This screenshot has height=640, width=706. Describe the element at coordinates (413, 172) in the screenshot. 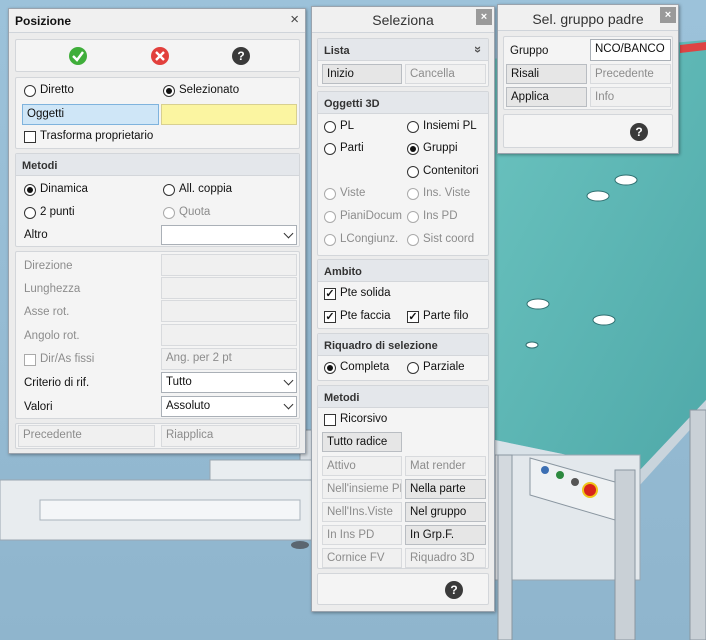

I see `contenitori-radio` at that location.